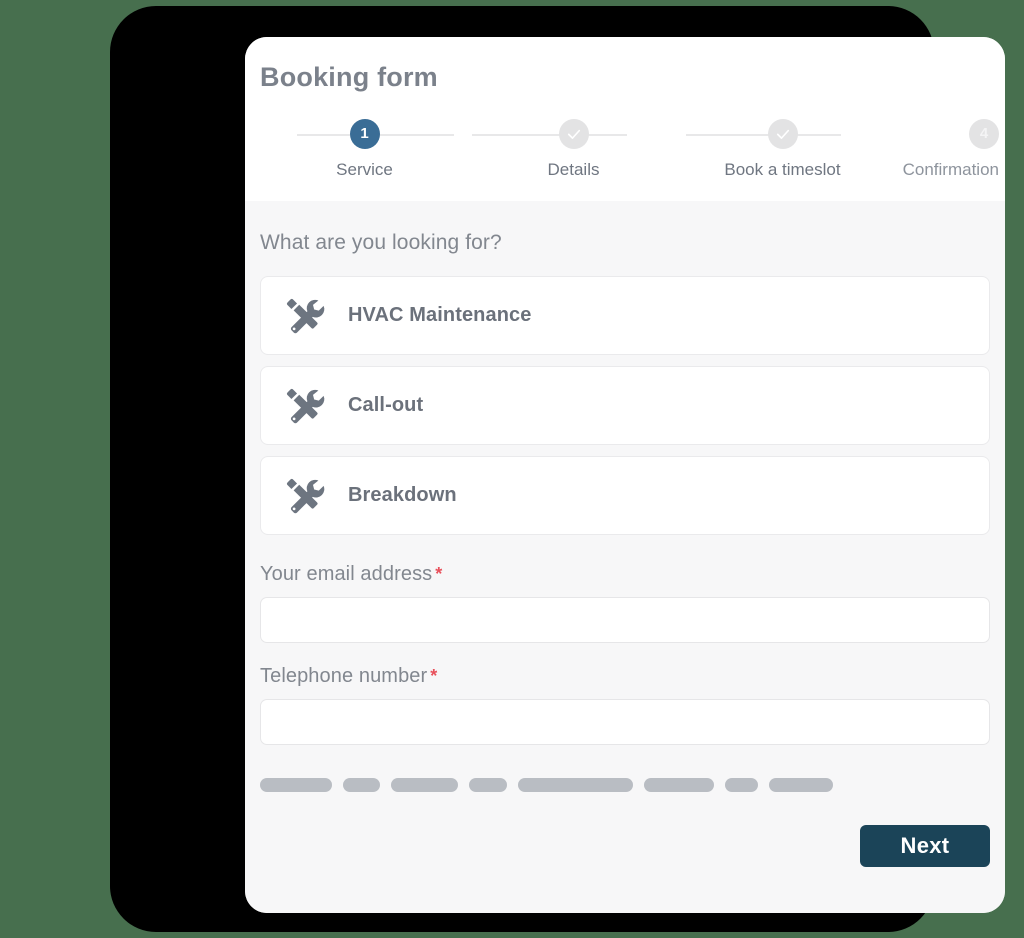 The height and width of the screenshot is (938, 1024). What do you see at coordinates (625, 315) in the screenshot?
I see `service-option-hvac-maintenance: HVAC Maintenance` at bounding box center [625, 315].